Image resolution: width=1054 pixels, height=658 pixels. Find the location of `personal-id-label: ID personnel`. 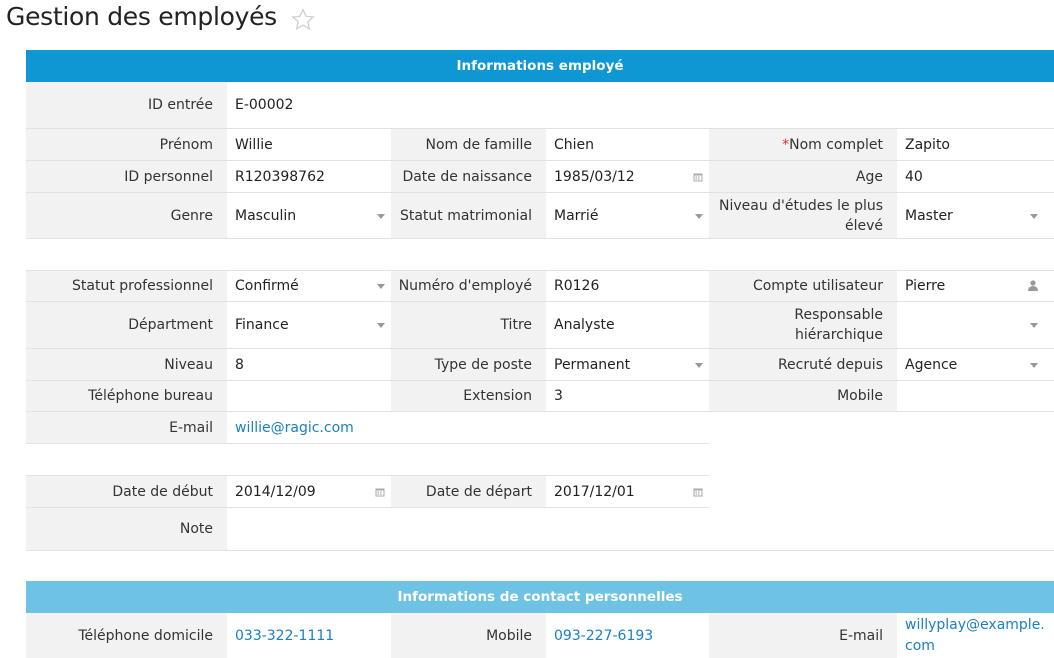

personal-id-label: ID personnel is located at coordinates (126, 176).